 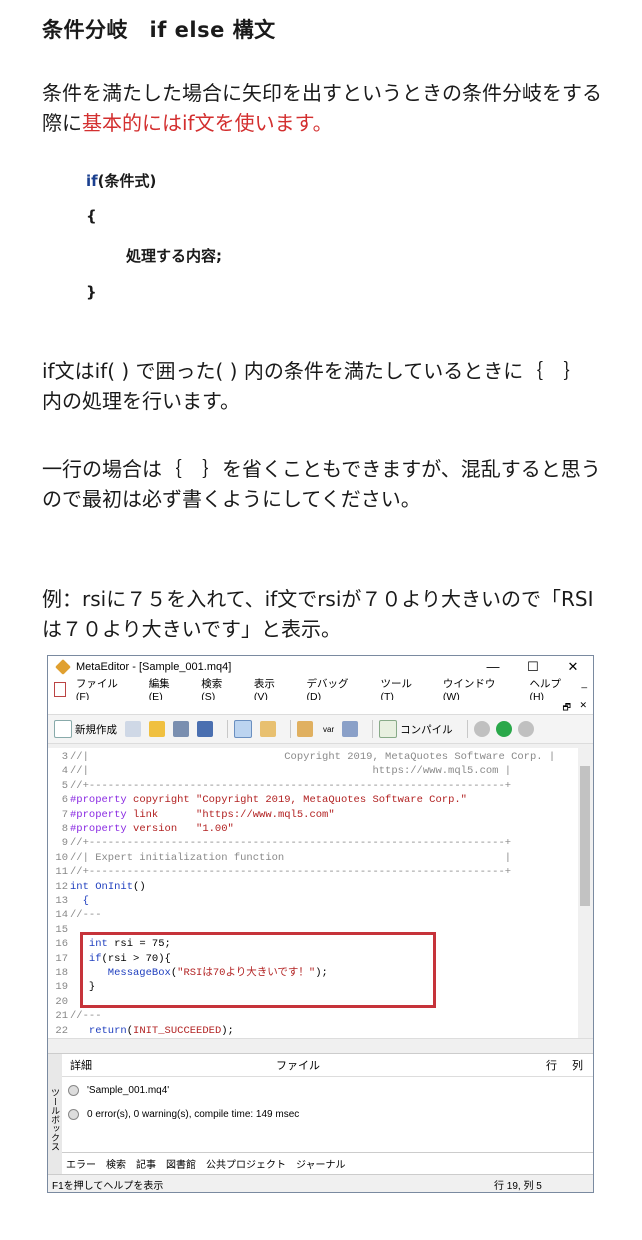 What do you see at coordinates (181, 1163) in the screenshot?
I see `tab-library: 図書館` at bounding box center [181, 1163].